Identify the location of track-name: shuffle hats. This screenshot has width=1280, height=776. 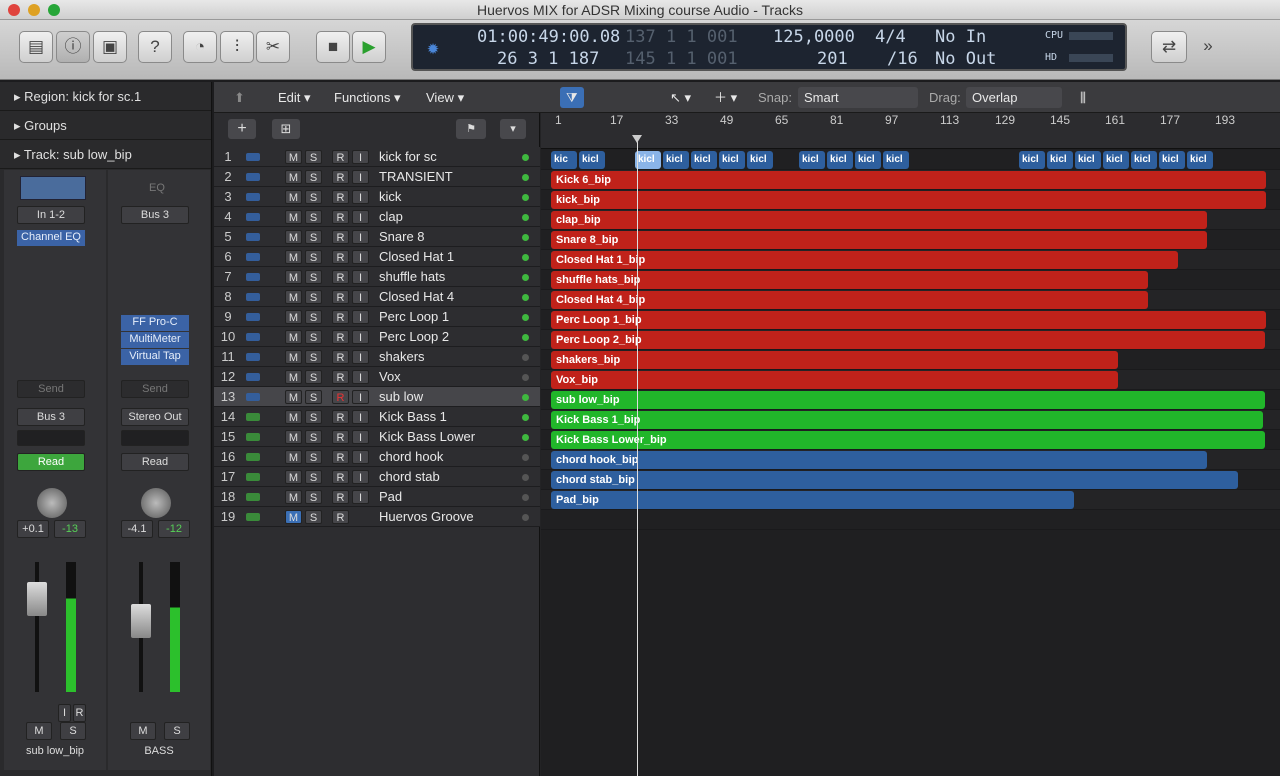
(412, 277).